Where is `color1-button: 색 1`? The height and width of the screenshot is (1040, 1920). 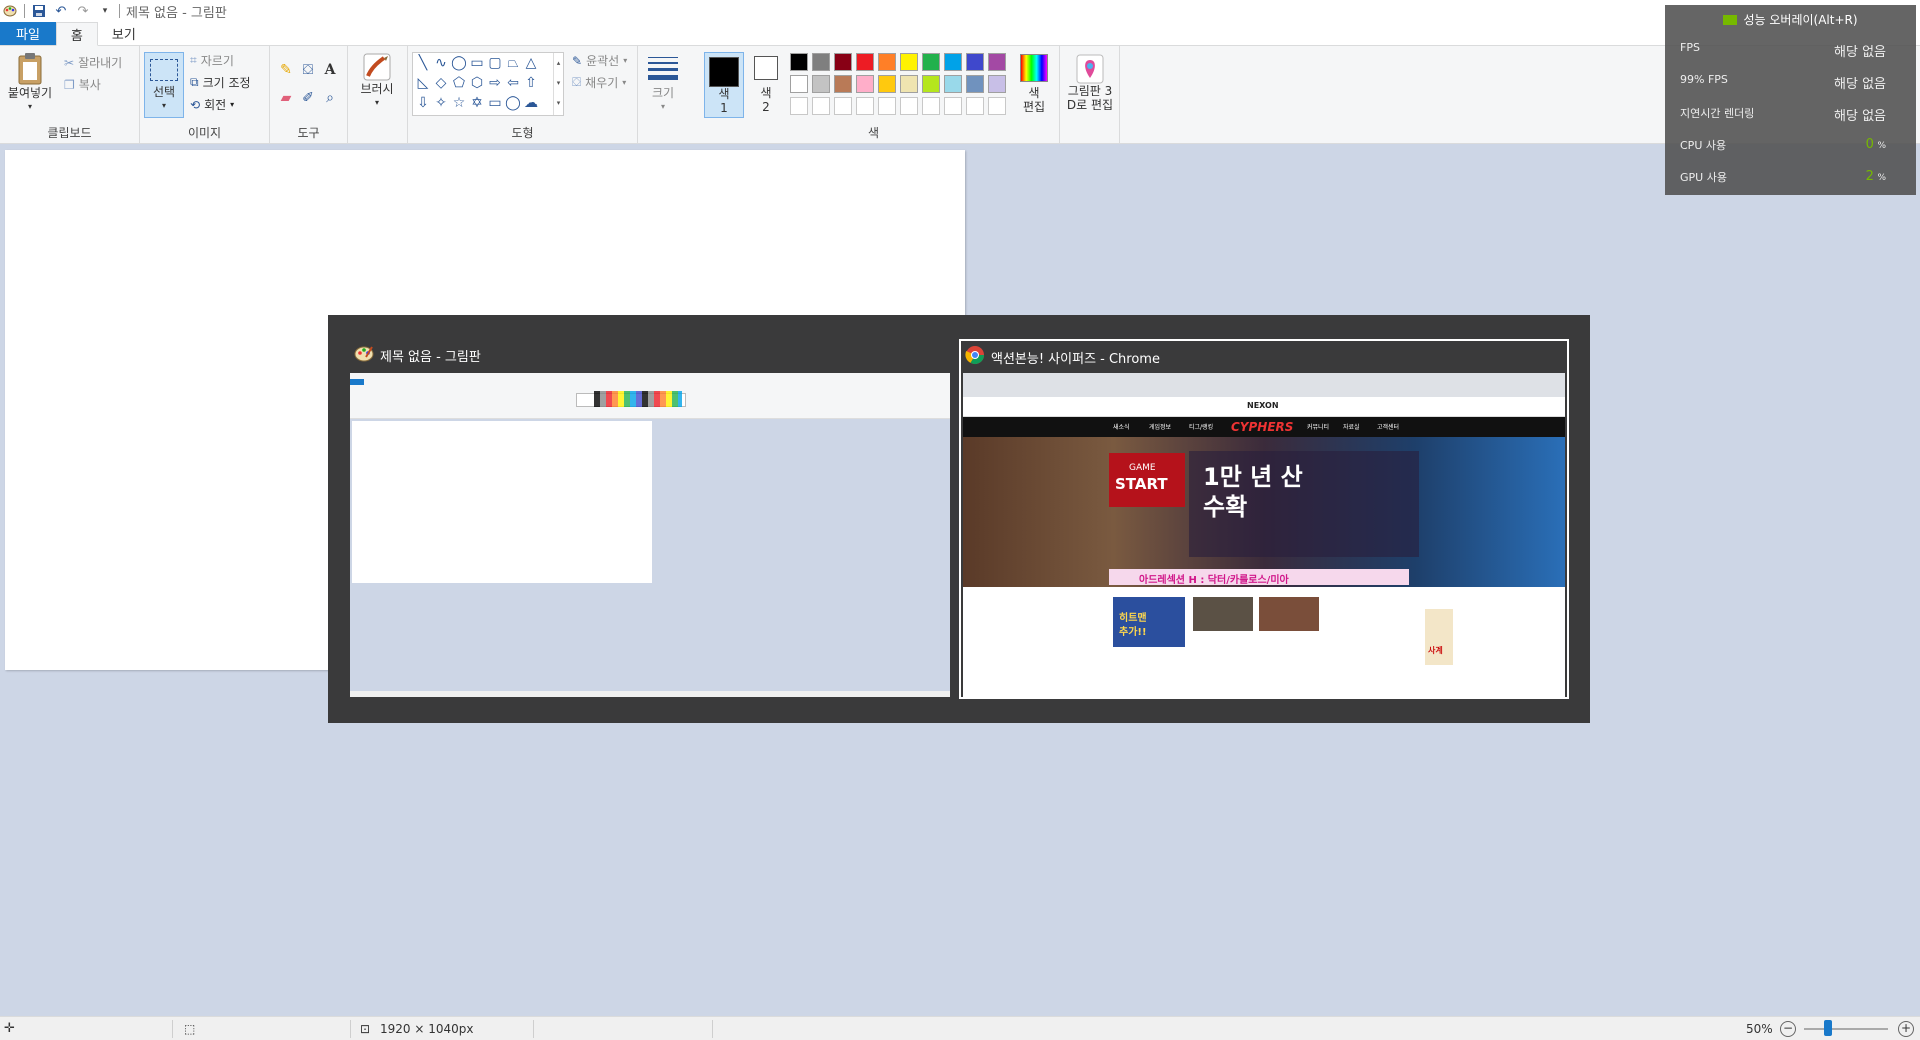
color1-button: 색 1 is located at coordinates (724, 85).